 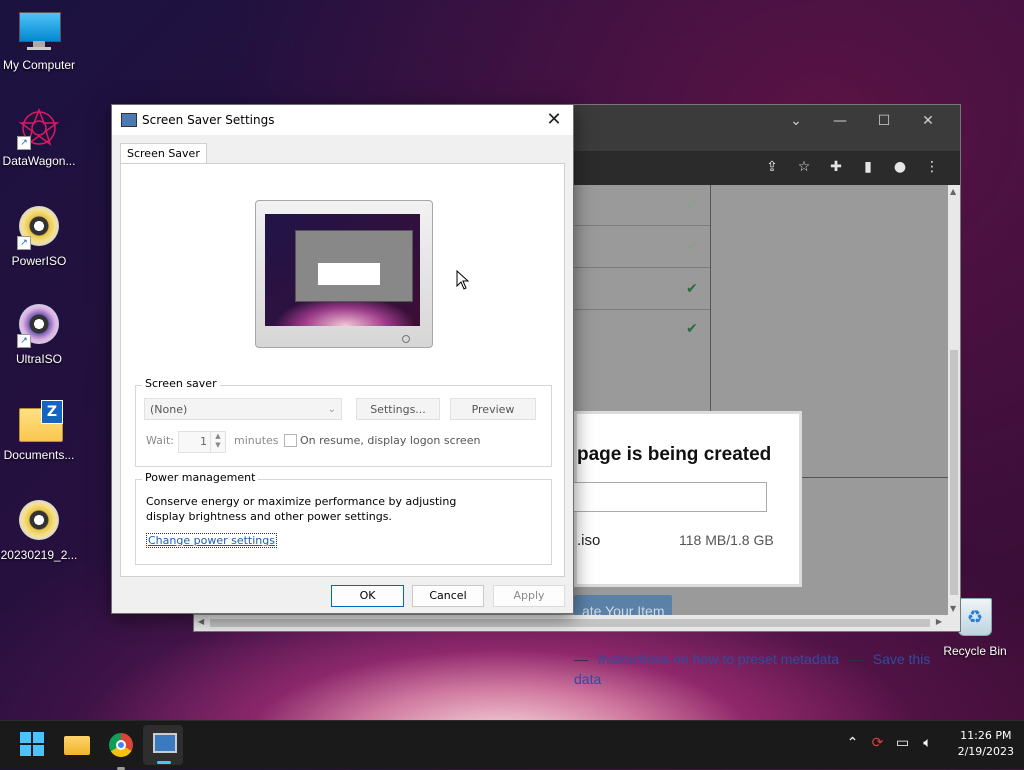 I want to click on wait-value: 1, so click(x=203, y=441).